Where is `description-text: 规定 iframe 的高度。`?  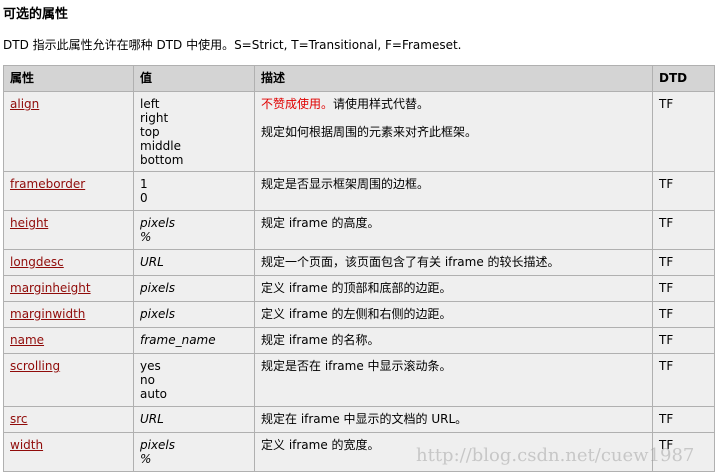 description-text: 规定 iframe 的高度。 is located at coordinates (320, 223).